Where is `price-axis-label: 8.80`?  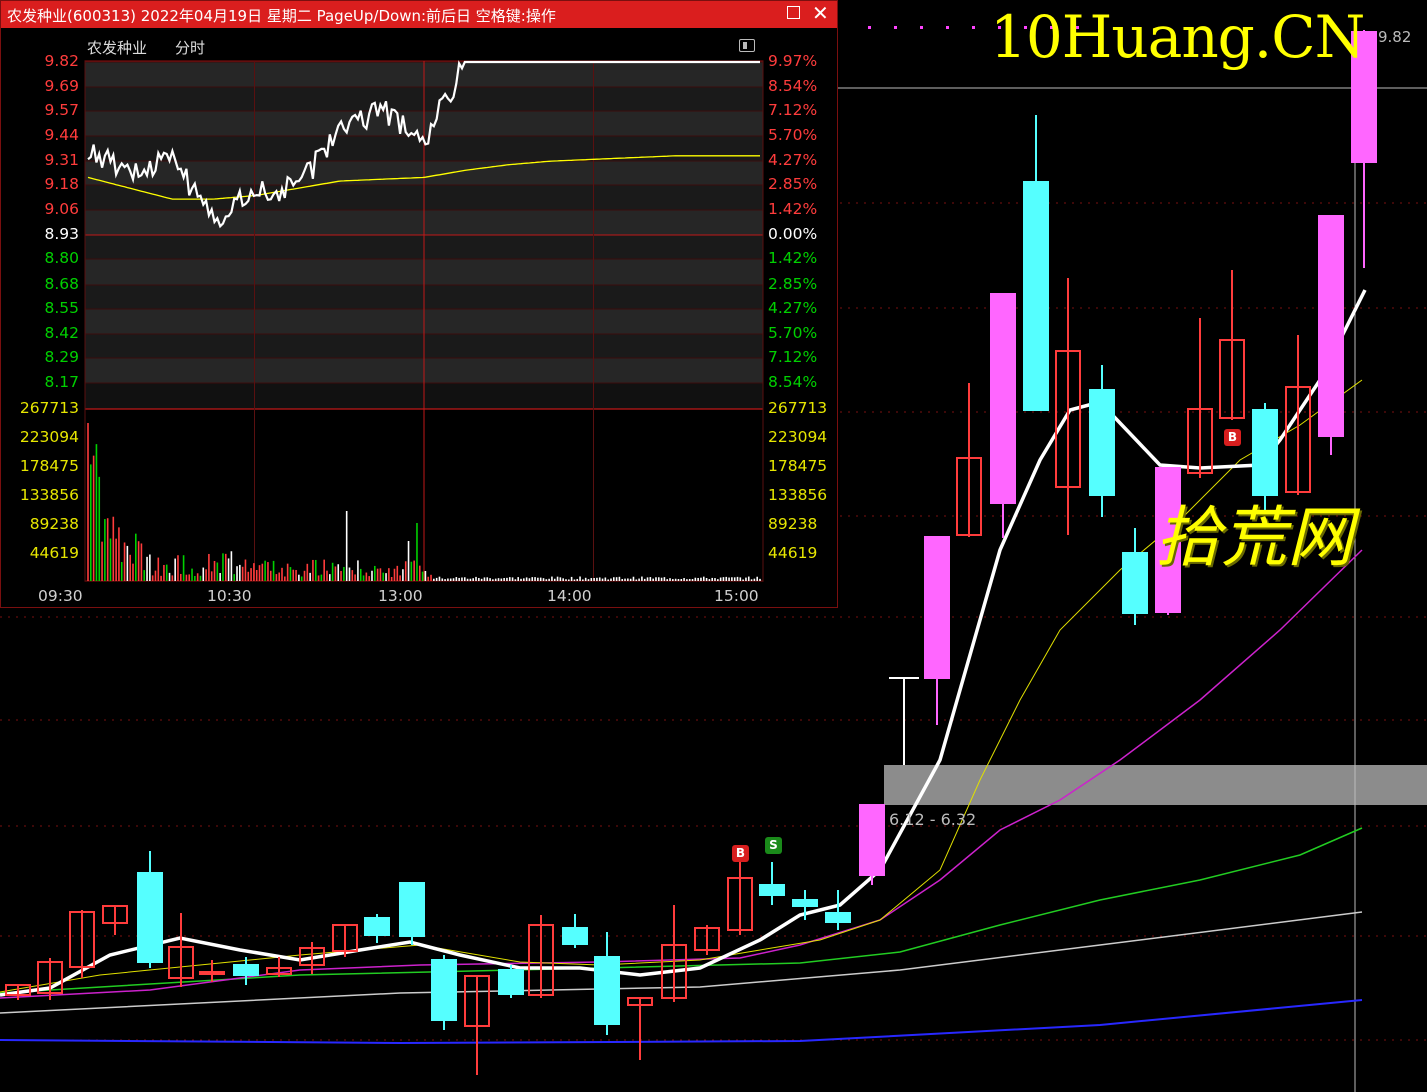
price-axis-label: 8.80 is located at coordinates (61, 258).